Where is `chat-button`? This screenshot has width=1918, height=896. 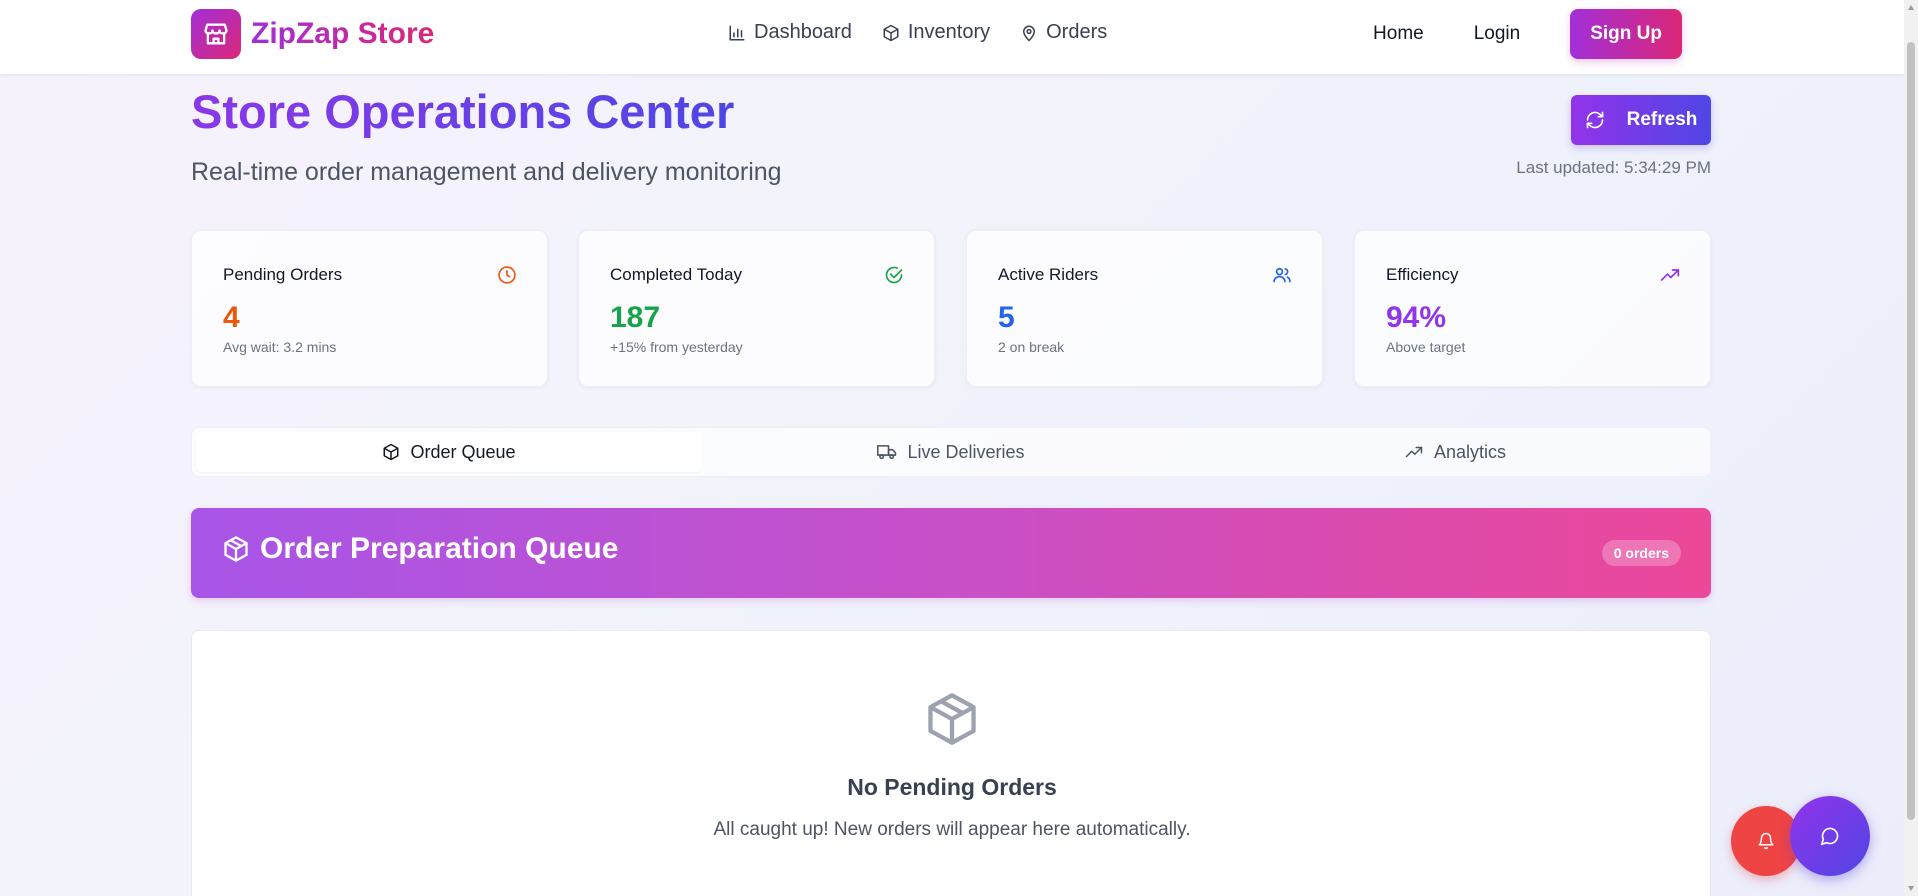 chat-button is located at coordinates (1830, 836).